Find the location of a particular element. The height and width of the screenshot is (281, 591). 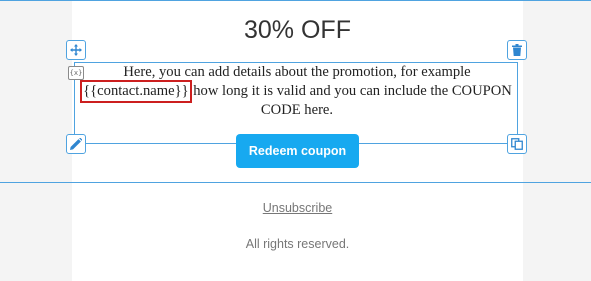

merge-tag-contact-name: {{contact.name}} is located at coordinates (136, 91).